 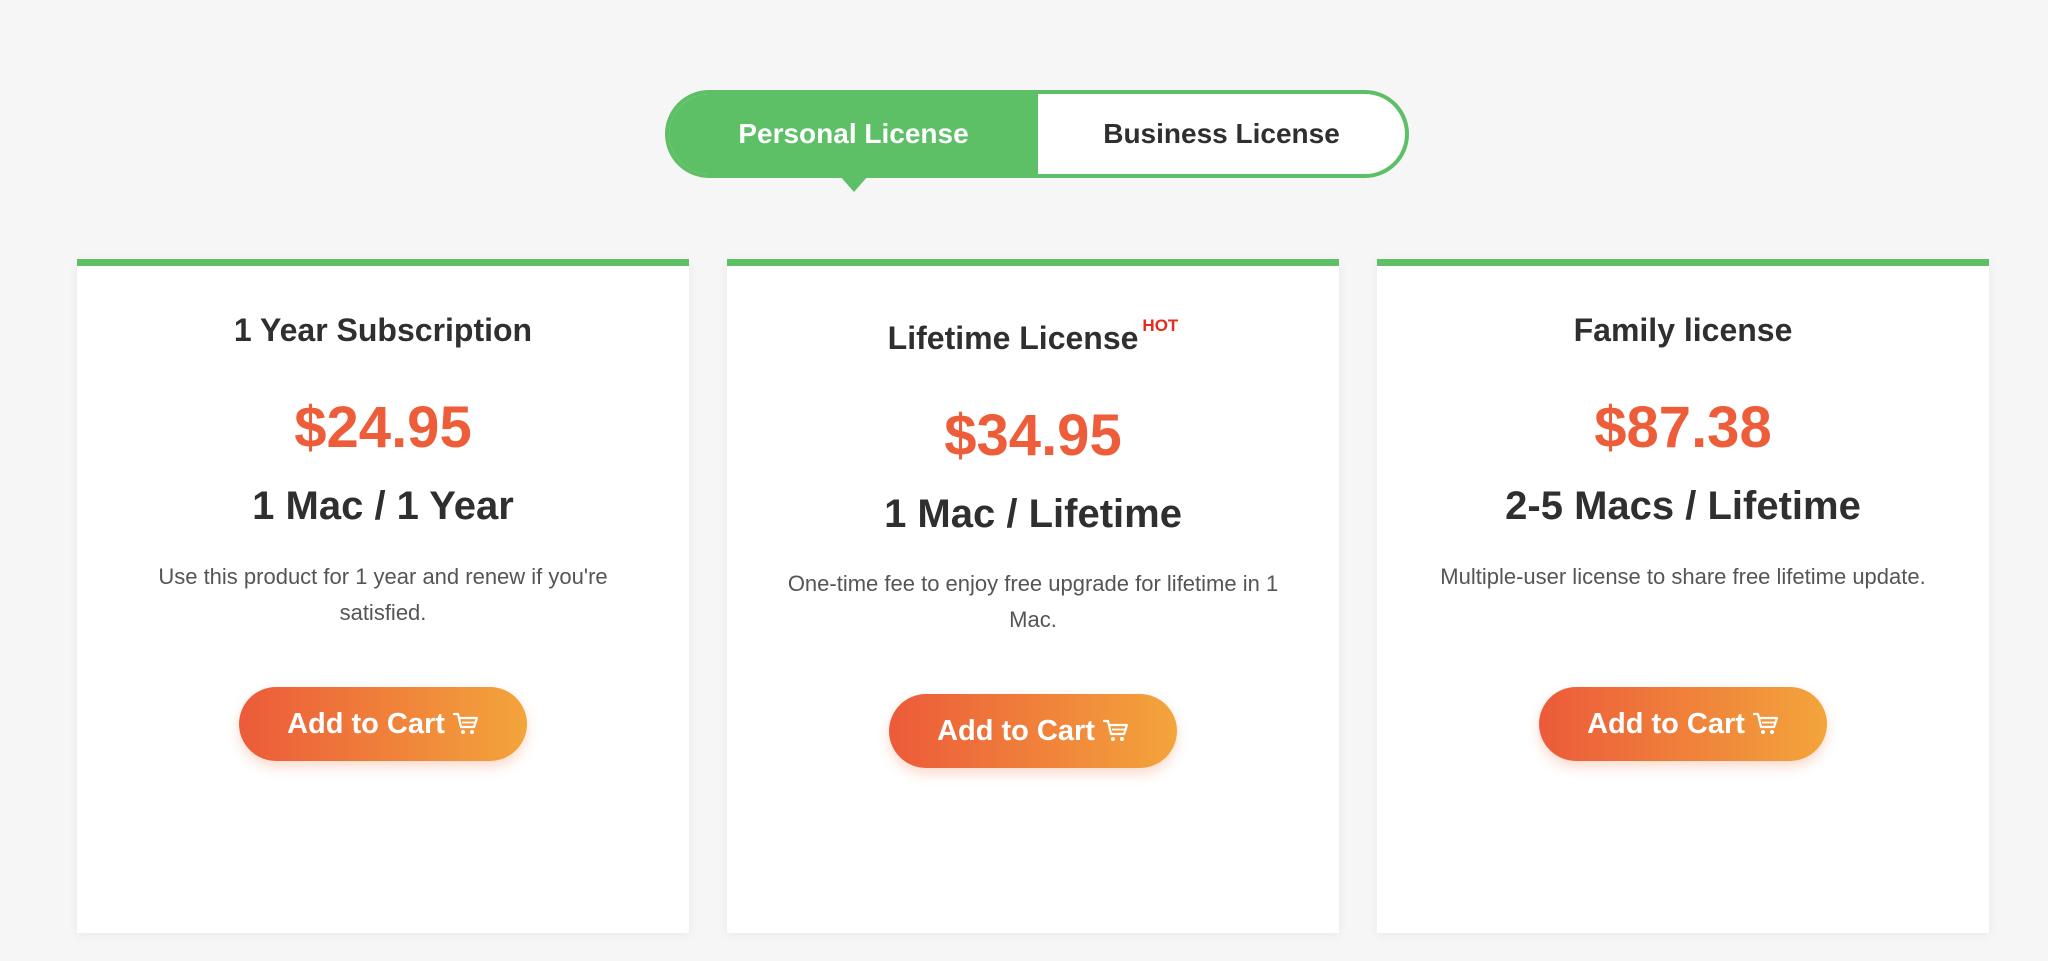 I want to click on plan-title: 1 Year Subscription, so click(x=383, y=330).